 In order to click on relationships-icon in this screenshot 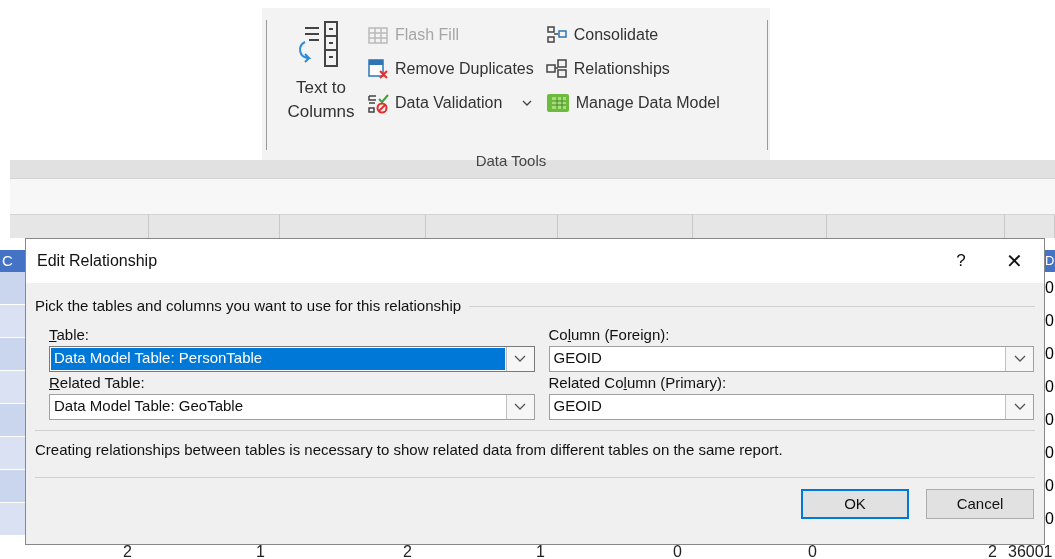, I will do `click(556, 69)`.